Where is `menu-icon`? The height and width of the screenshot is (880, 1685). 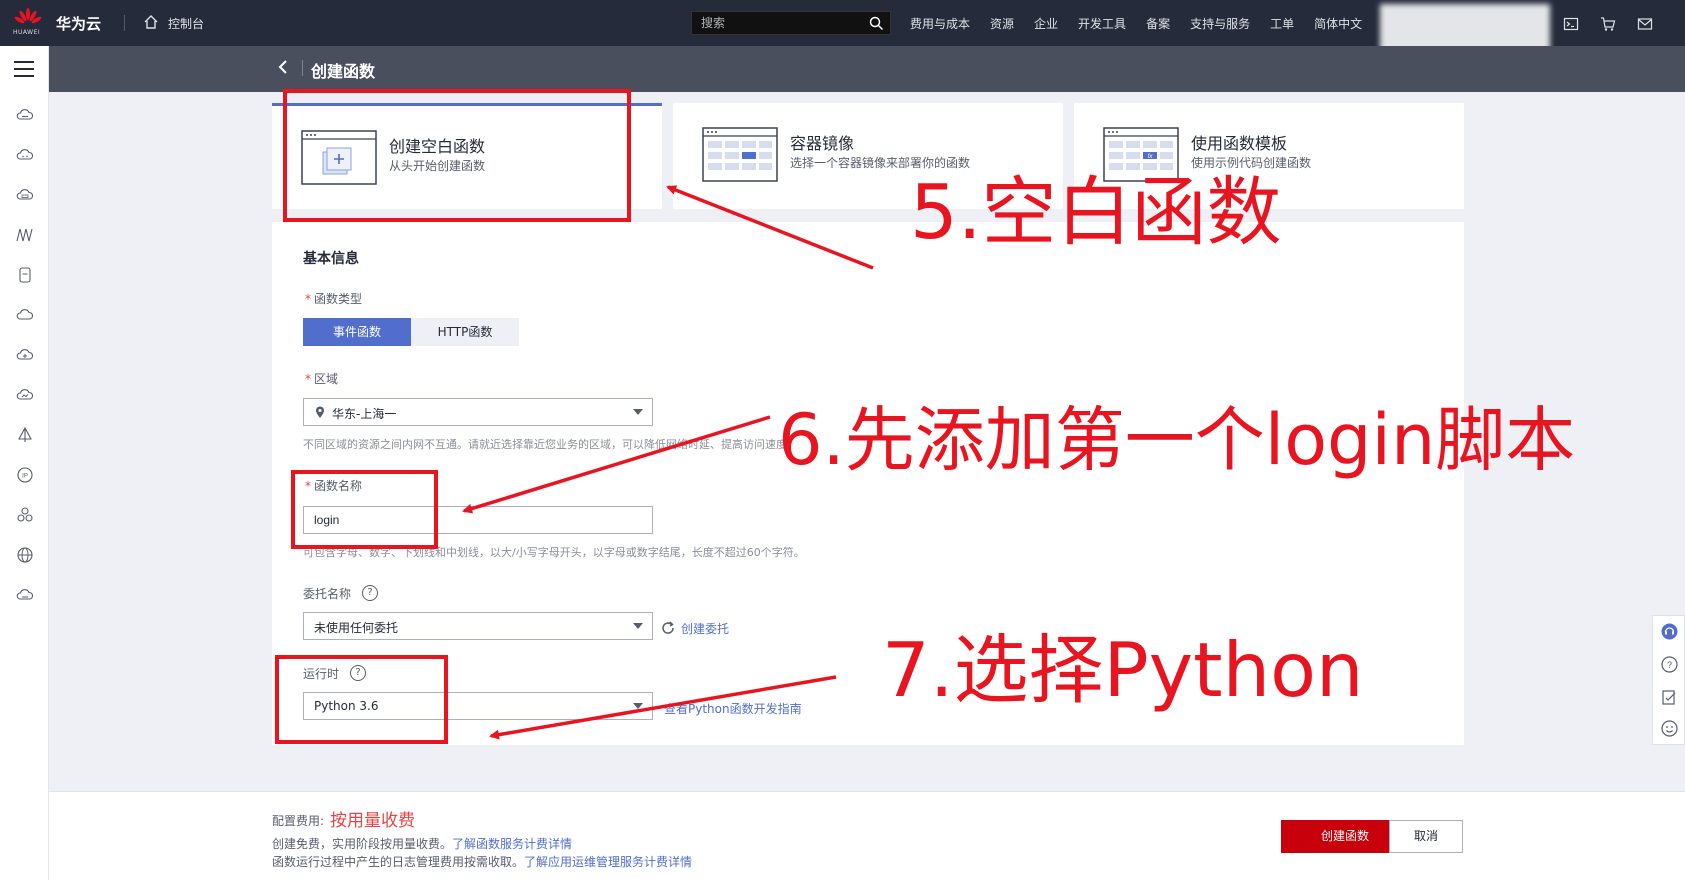
menu-icon is located at coordinates (24, 69).